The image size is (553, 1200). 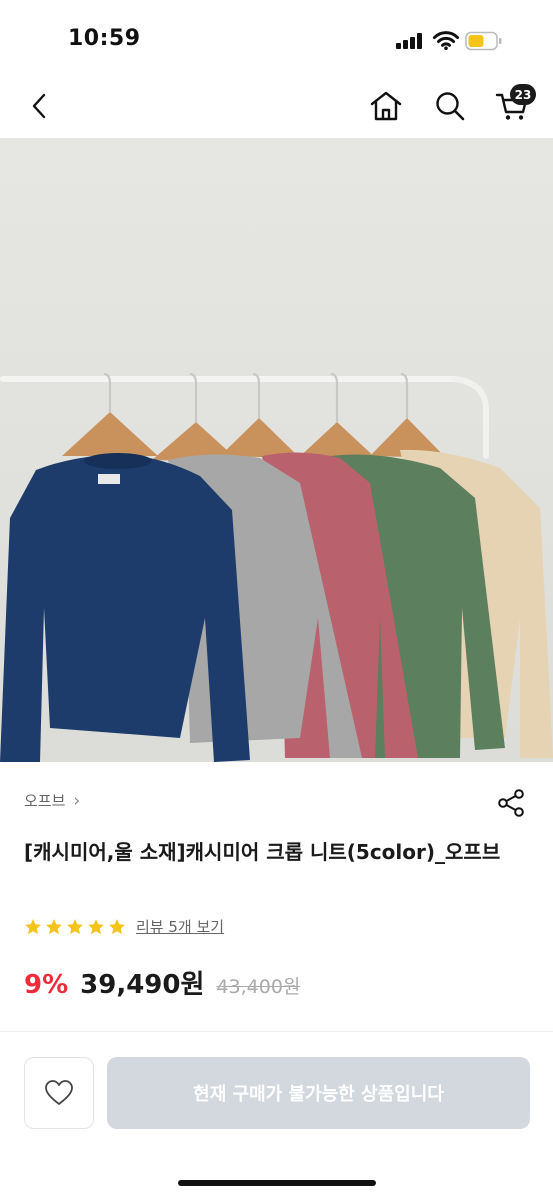 I want to click on buy-button-disabled: 현재 구매가 불가능한 상품입니다, so click(x=318, y=1093).